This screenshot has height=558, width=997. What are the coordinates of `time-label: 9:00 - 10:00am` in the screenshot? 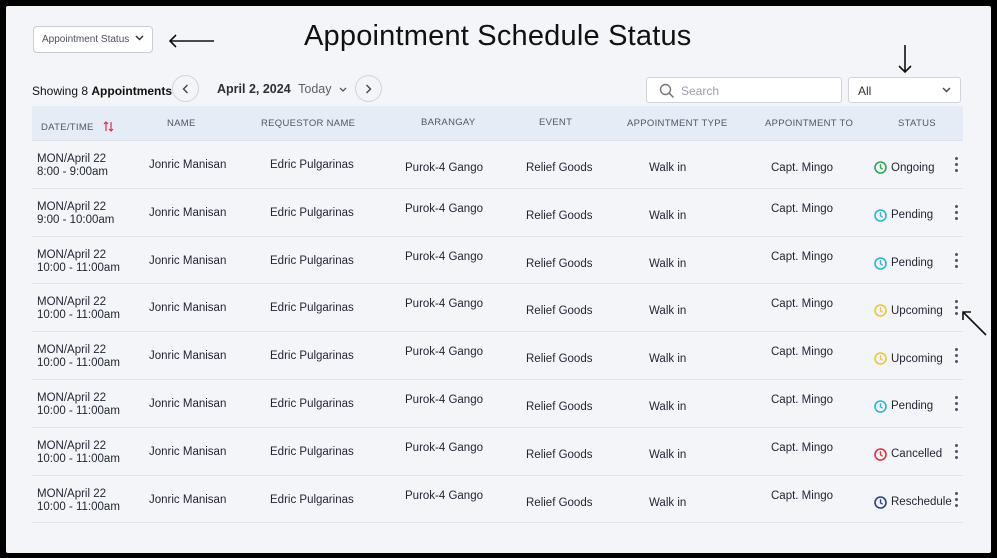 It's located at (76, 219).